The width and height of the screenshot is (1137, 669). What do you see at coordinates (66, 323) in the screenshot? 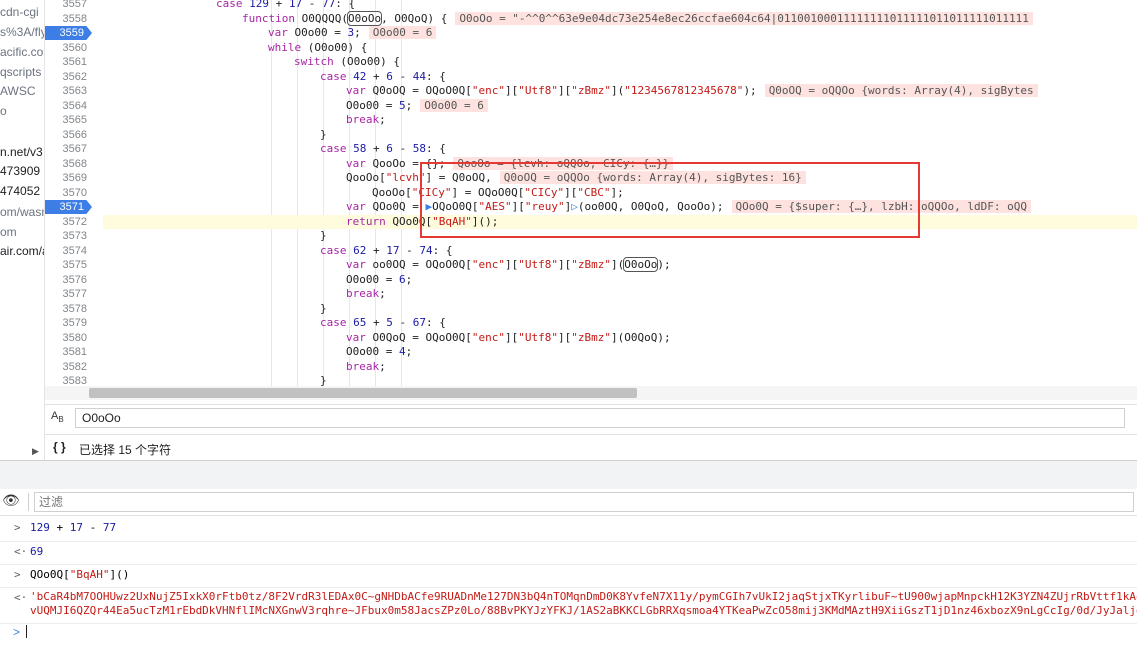
I see `line-number: 3579` at bounding box center [66, 323].